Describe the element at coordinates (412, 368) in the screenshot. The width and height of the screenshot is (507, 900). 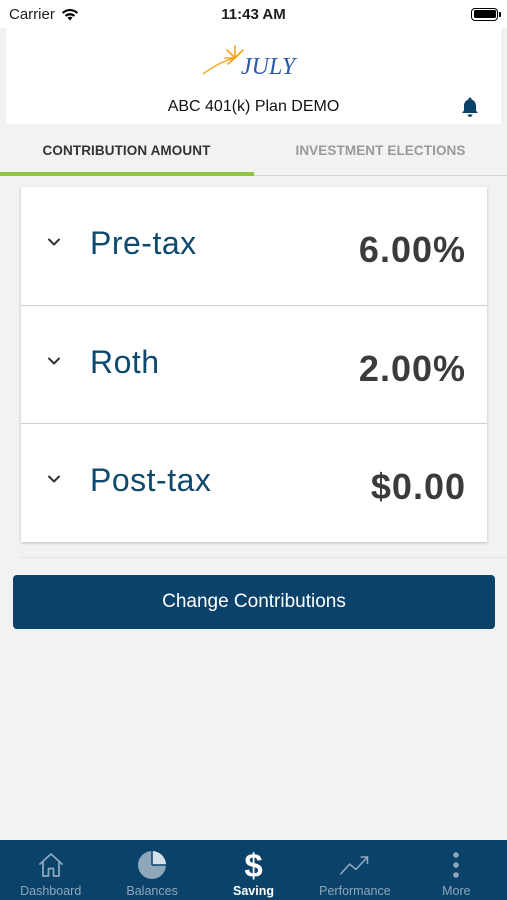
I see `contribution-value: 2.00%` at that location.